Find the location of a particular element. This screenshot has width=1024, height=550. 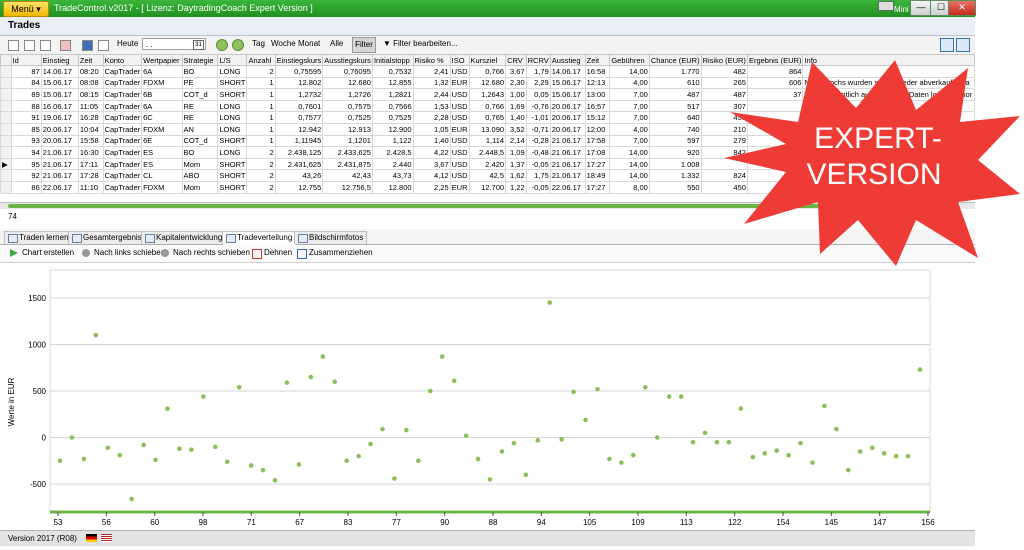

shift-right-button: Nach rechts schieben is located at coordinates (205, 252).